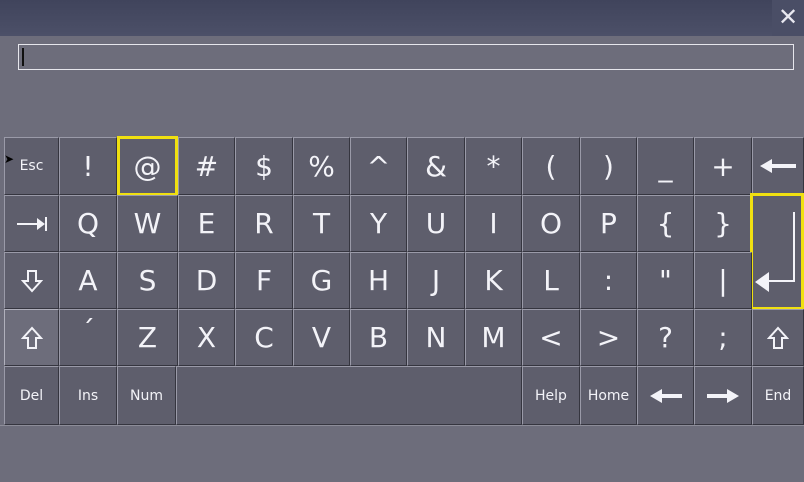 The width and height of the screenshot is (804, 482). Describe the element at coordinates (551, 223) in the screenshot. I see `key-o: O` at that location.